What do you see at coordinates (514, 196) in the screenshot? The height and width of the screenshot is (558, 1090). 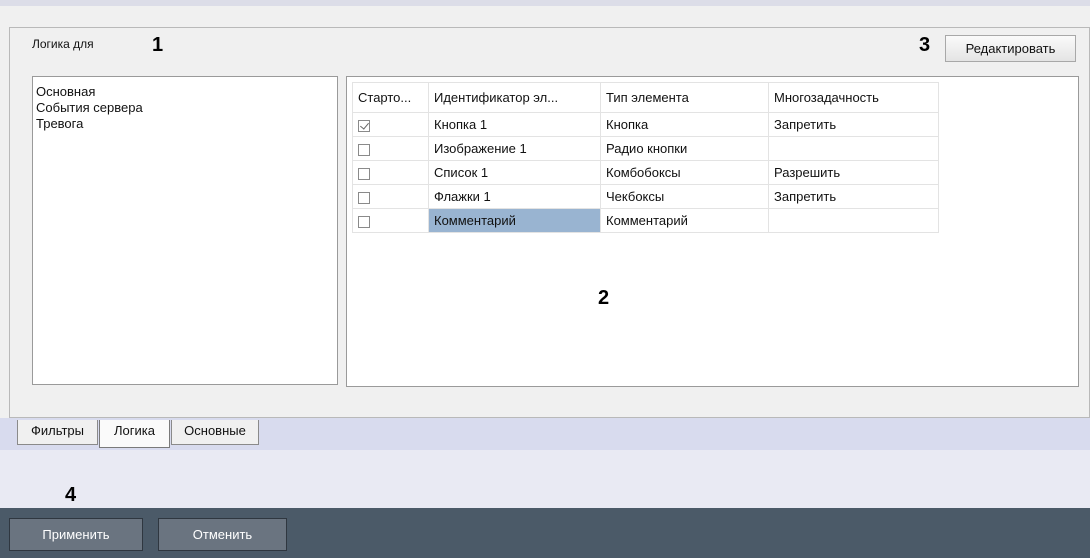 I see `identifier-cell: Флажки 1` at bounding box center [514, 196].